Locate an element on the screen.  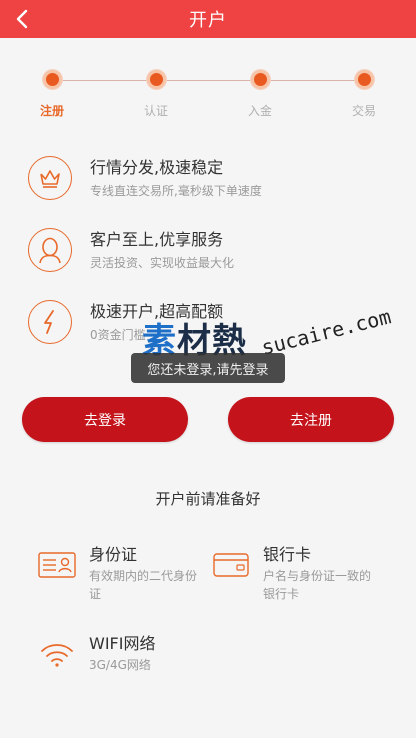
prepare-item-subtitle: 有效期内的二代身份证 is located at coordinates (143, 585).